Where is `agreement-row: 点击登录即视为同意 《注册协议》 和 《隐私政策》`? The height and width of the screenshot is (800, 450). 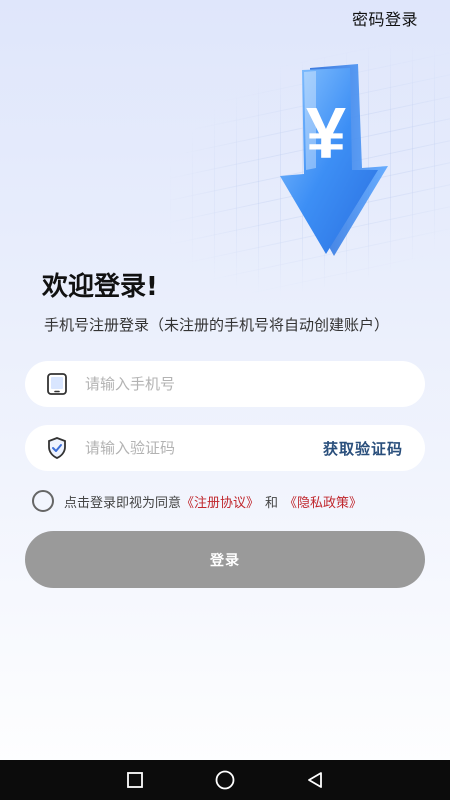 agreement-row: 点击登录即视为同意 《注册协议》 和 《隐私政策》 is located at coordinates (197, 501).